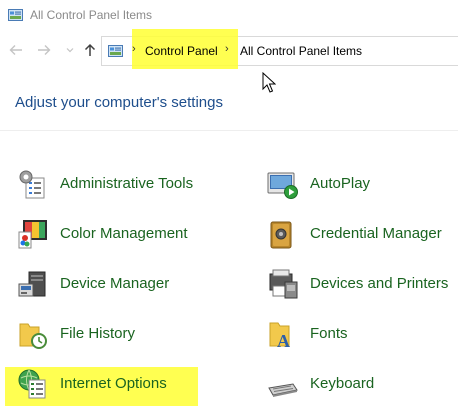  Describe the element at coordinates (115, 51) in the screenshot. I see `control-panel-icon` at that location.